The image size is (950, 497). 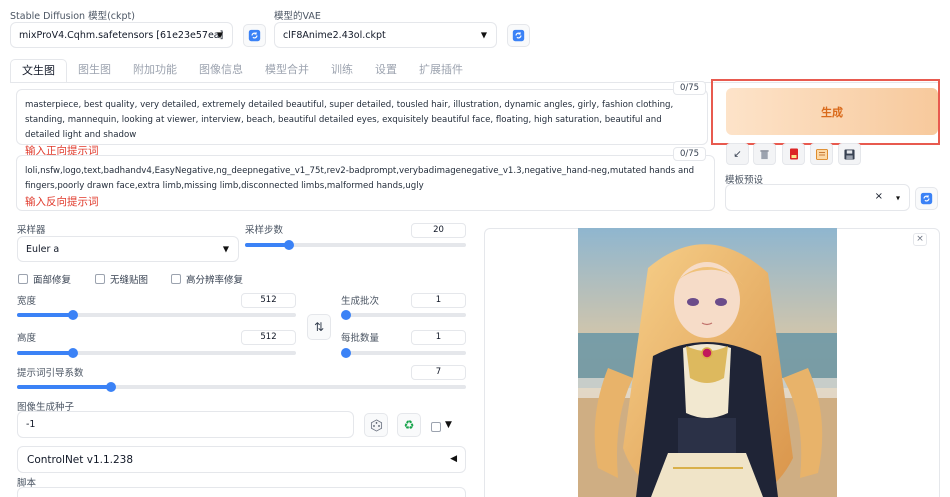 What do you see at coordinates (879, 196) in the screenshot?
I see `clear-icon: ×` at bounding box center [879, 196].